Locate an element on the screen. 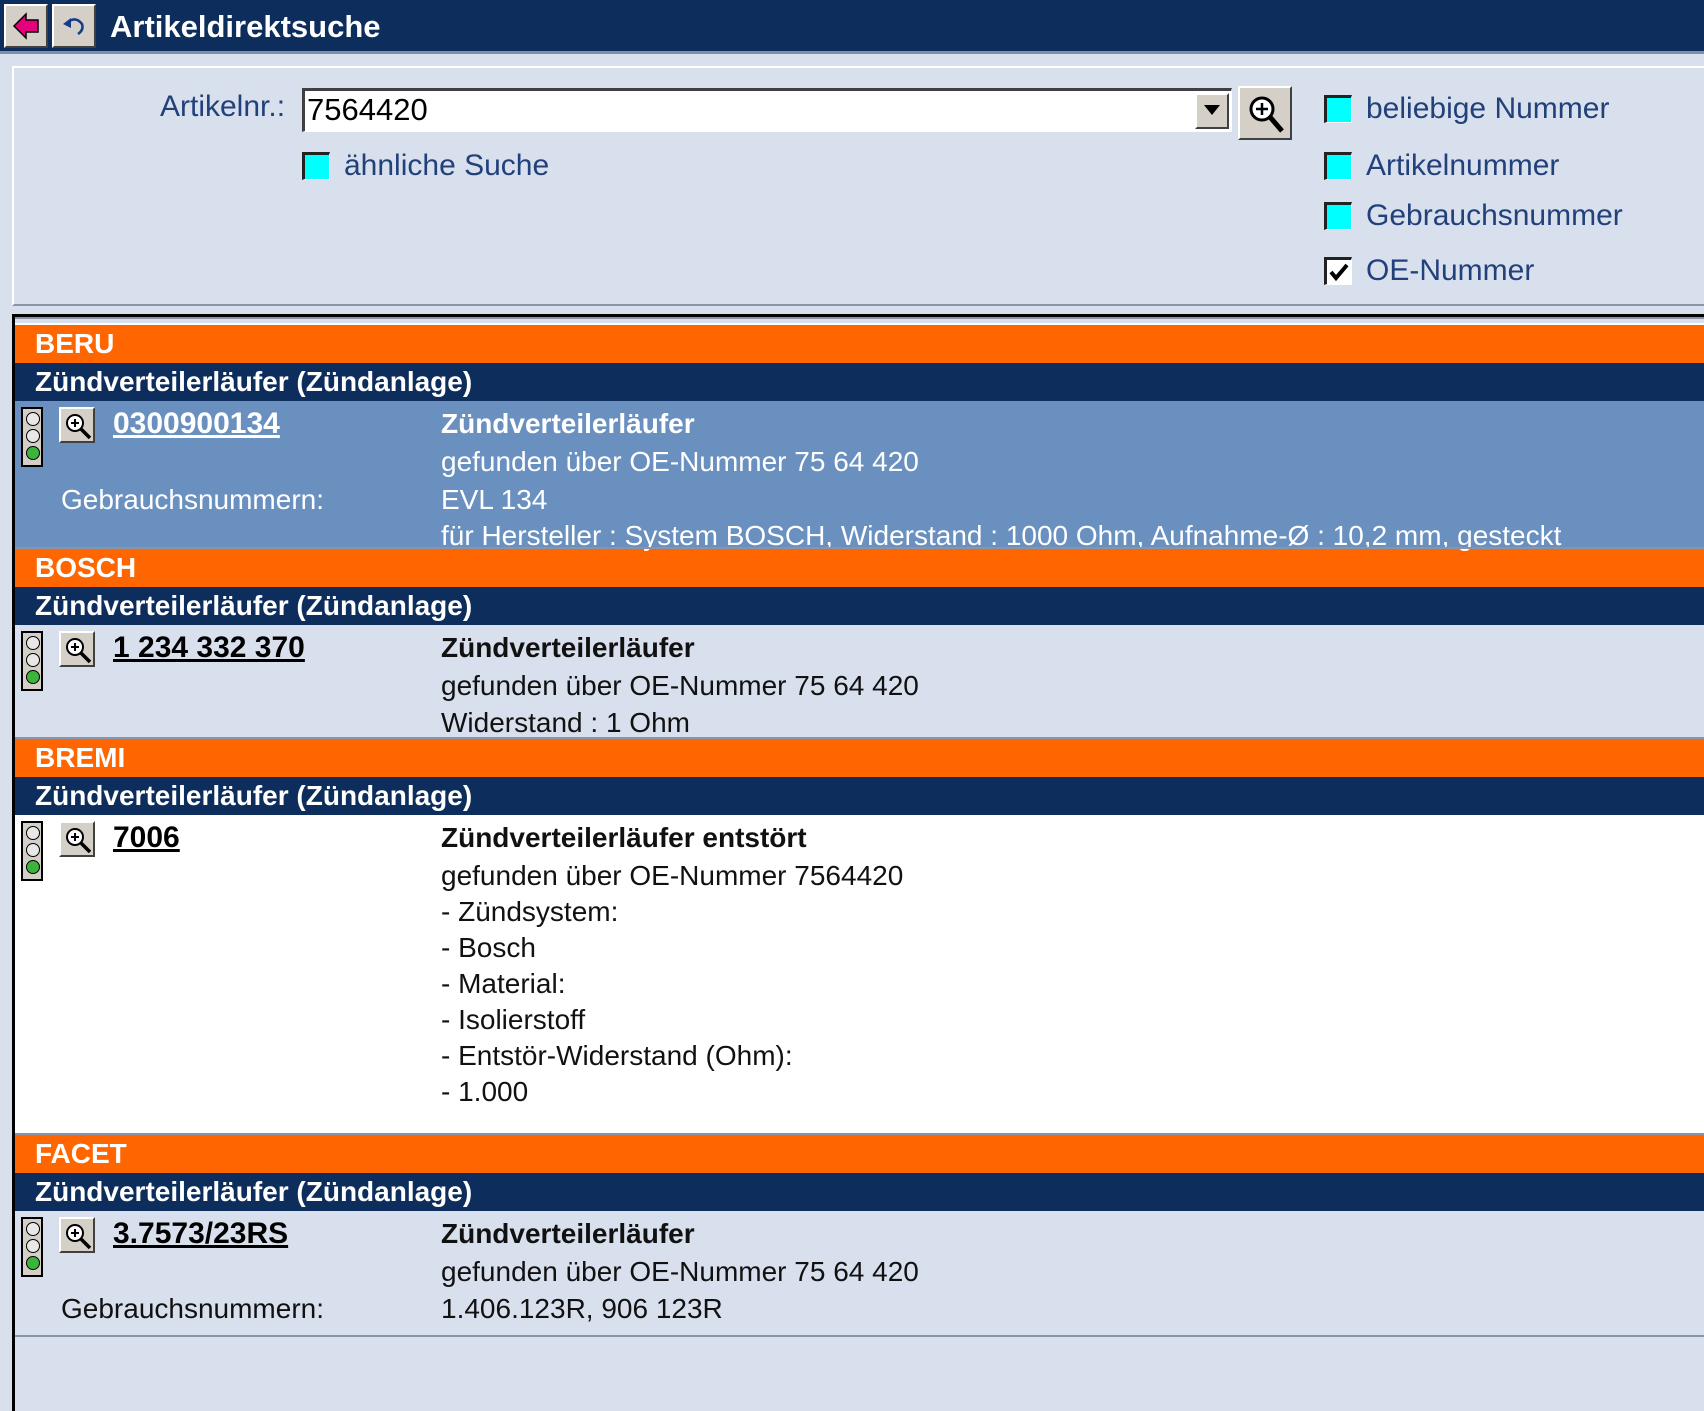 The width and height of the screenshot is (1704, 1411). any-number-label: beliebige Nummer is located at coordinates (1488, 108).